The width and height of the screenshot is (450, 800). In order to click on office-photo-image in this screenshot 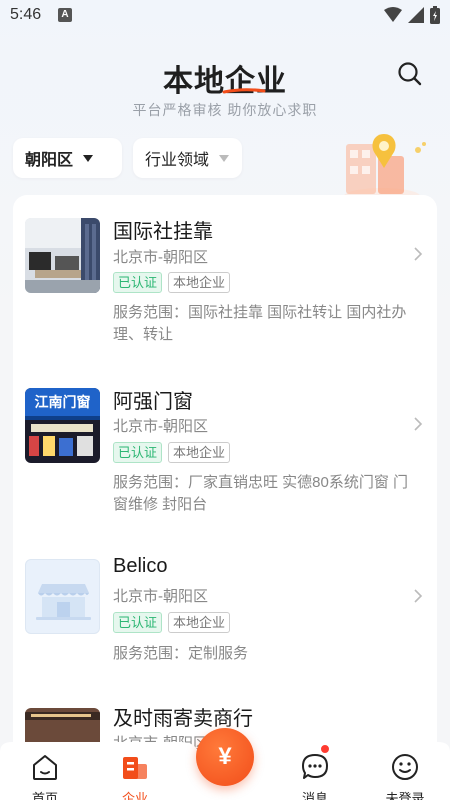, I will do `click(62, 255)`.